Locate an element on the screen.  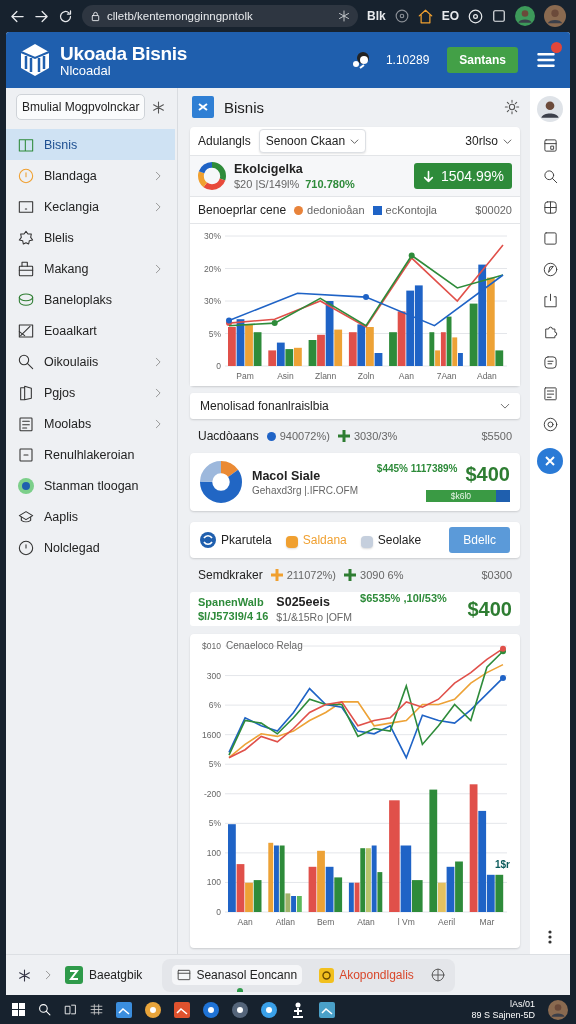
forward-icon is located at coordinates (41, 16).